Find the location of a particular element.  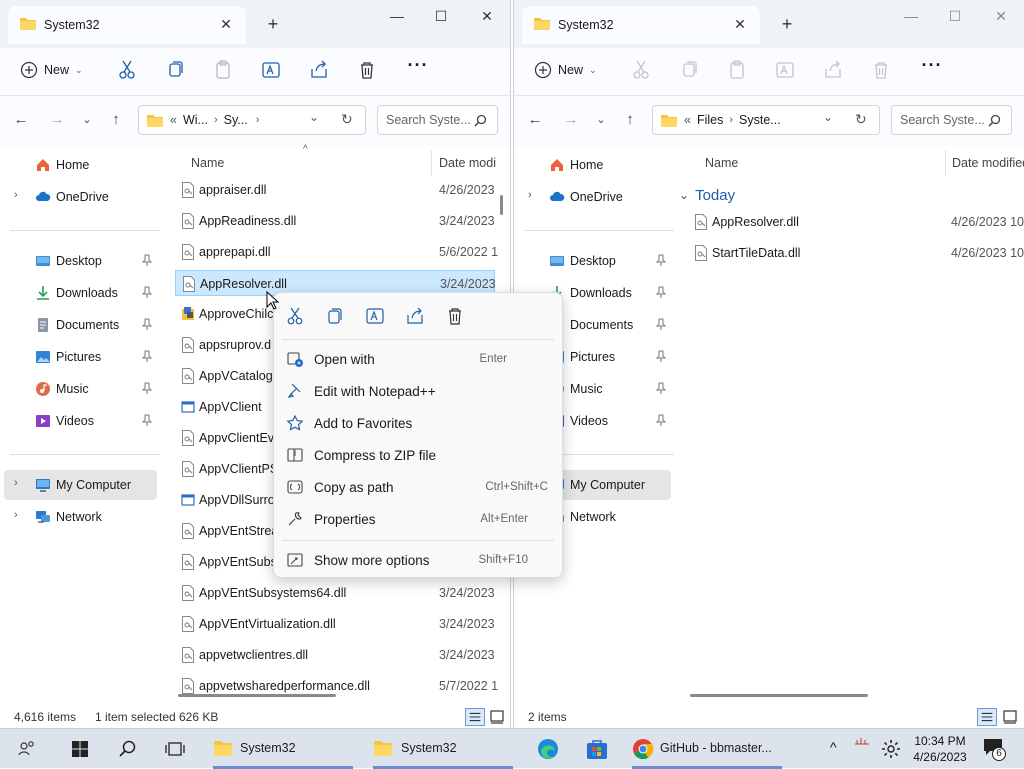

file-row: apprepapi.dll 5/6/2022 1 is located at coordinates (336, 252).